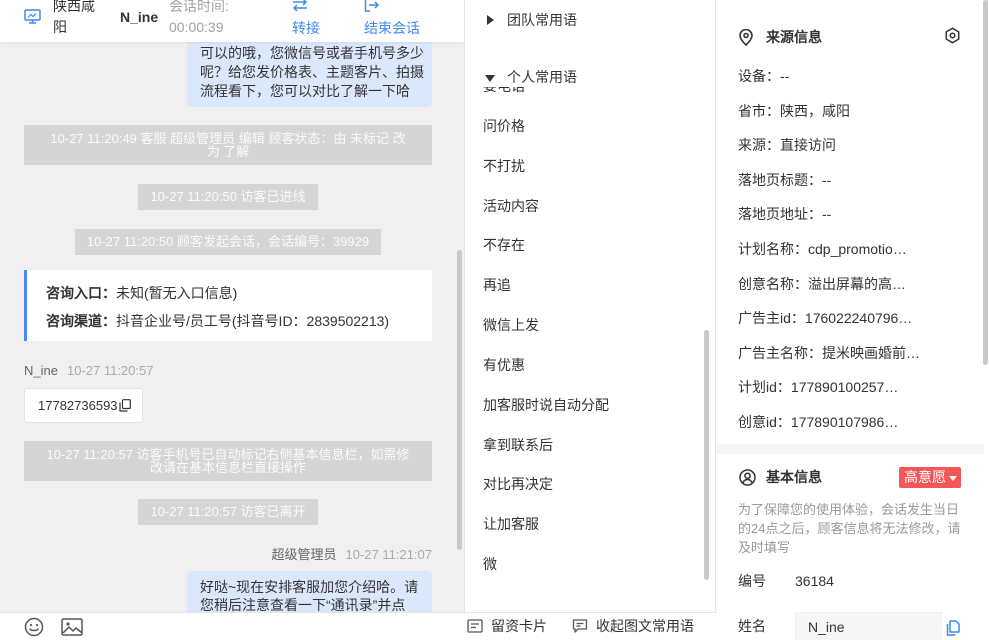 This screenshot has height=640, width=989. I want to click on team-phrases-toggle: 团队常用语, so click(532, 20).